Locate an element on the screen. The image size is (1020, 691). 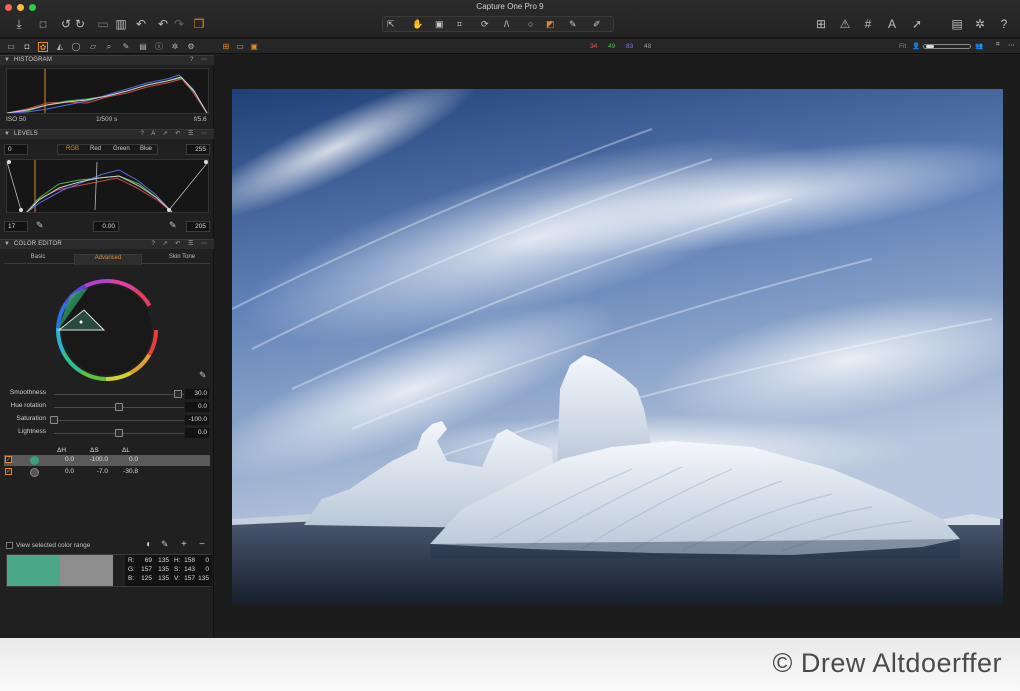
hue-rotation-slider: Hue rotation 0.0 is located at coordinates (107, 407).